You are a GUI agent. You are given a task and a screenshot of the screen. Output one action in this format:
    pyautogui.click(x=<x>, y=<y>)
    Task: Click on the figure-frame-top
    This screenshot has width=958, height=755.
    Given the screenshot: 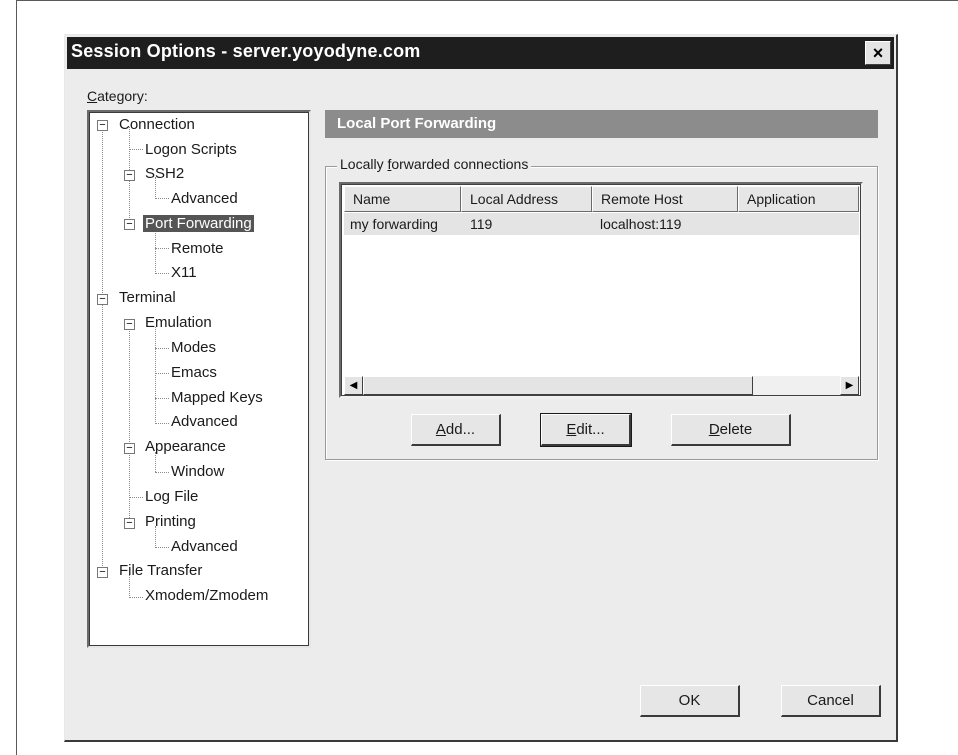 What is the action you would take?
    pyautogui.click(x=487, y=0)
    